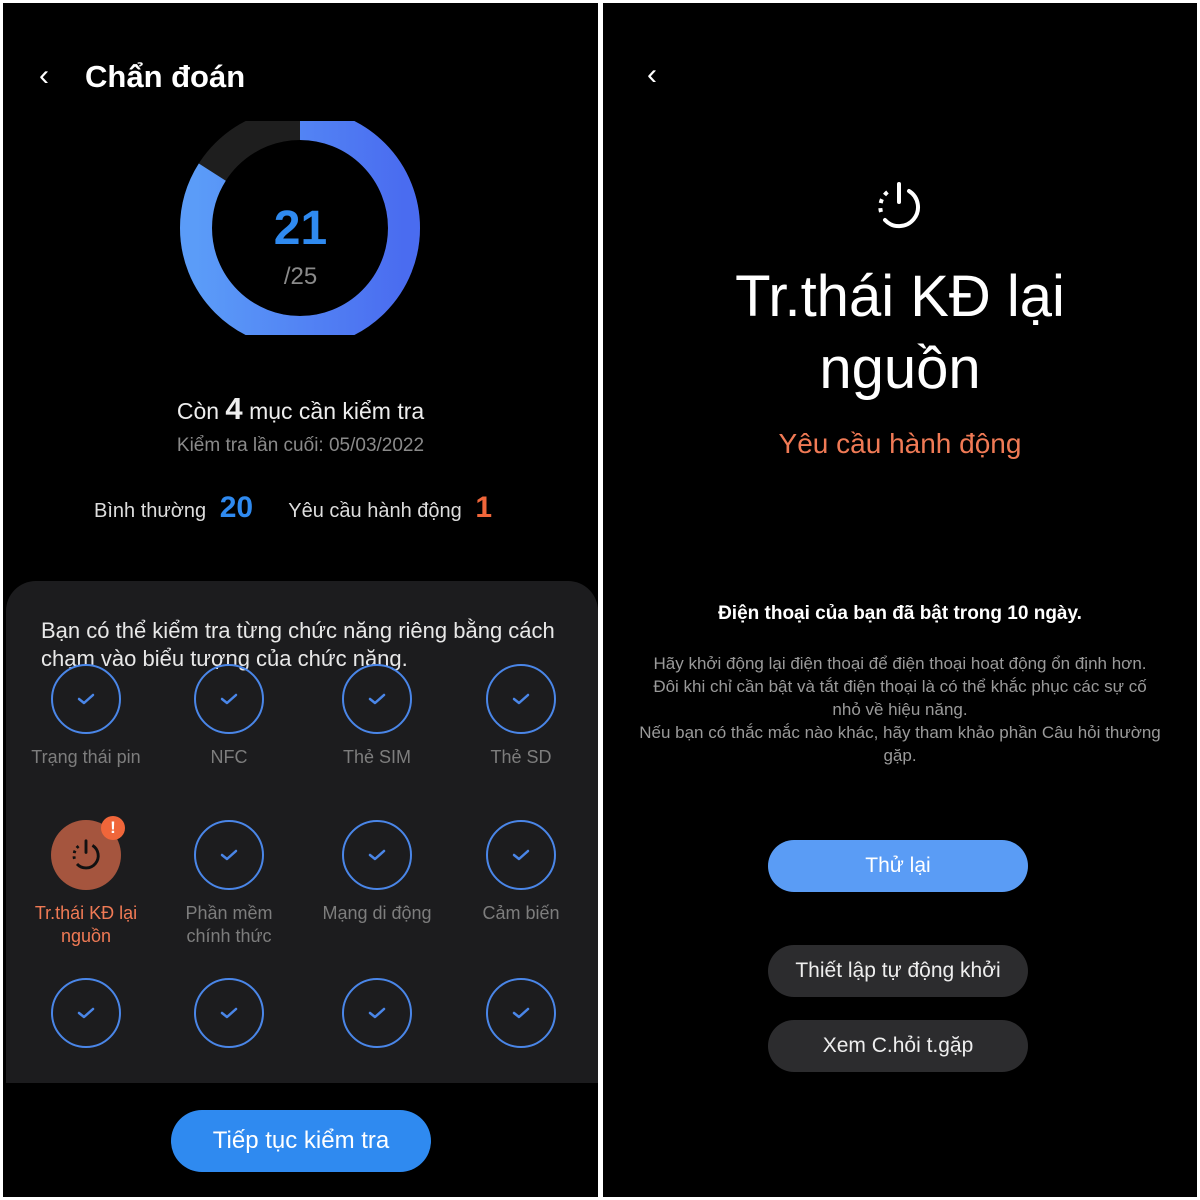 Image resolution: width=1200 pixels, height=1200 pixels. Describe the element at coordinates (88, 853) in the screenshot. I see `restart-power-icon: !` at that location.